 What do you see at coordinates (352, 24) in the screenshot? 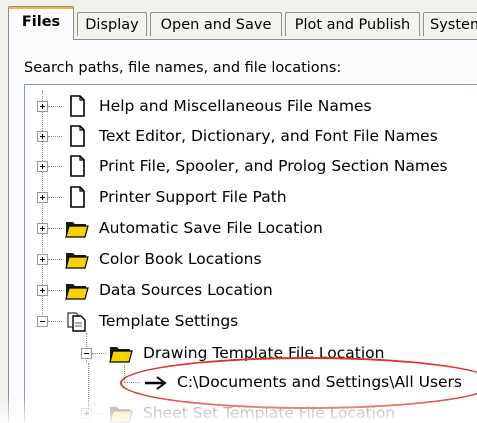
I see `tab-plot-and-publish: Plot and Publish` at bounding box center [352, 24].